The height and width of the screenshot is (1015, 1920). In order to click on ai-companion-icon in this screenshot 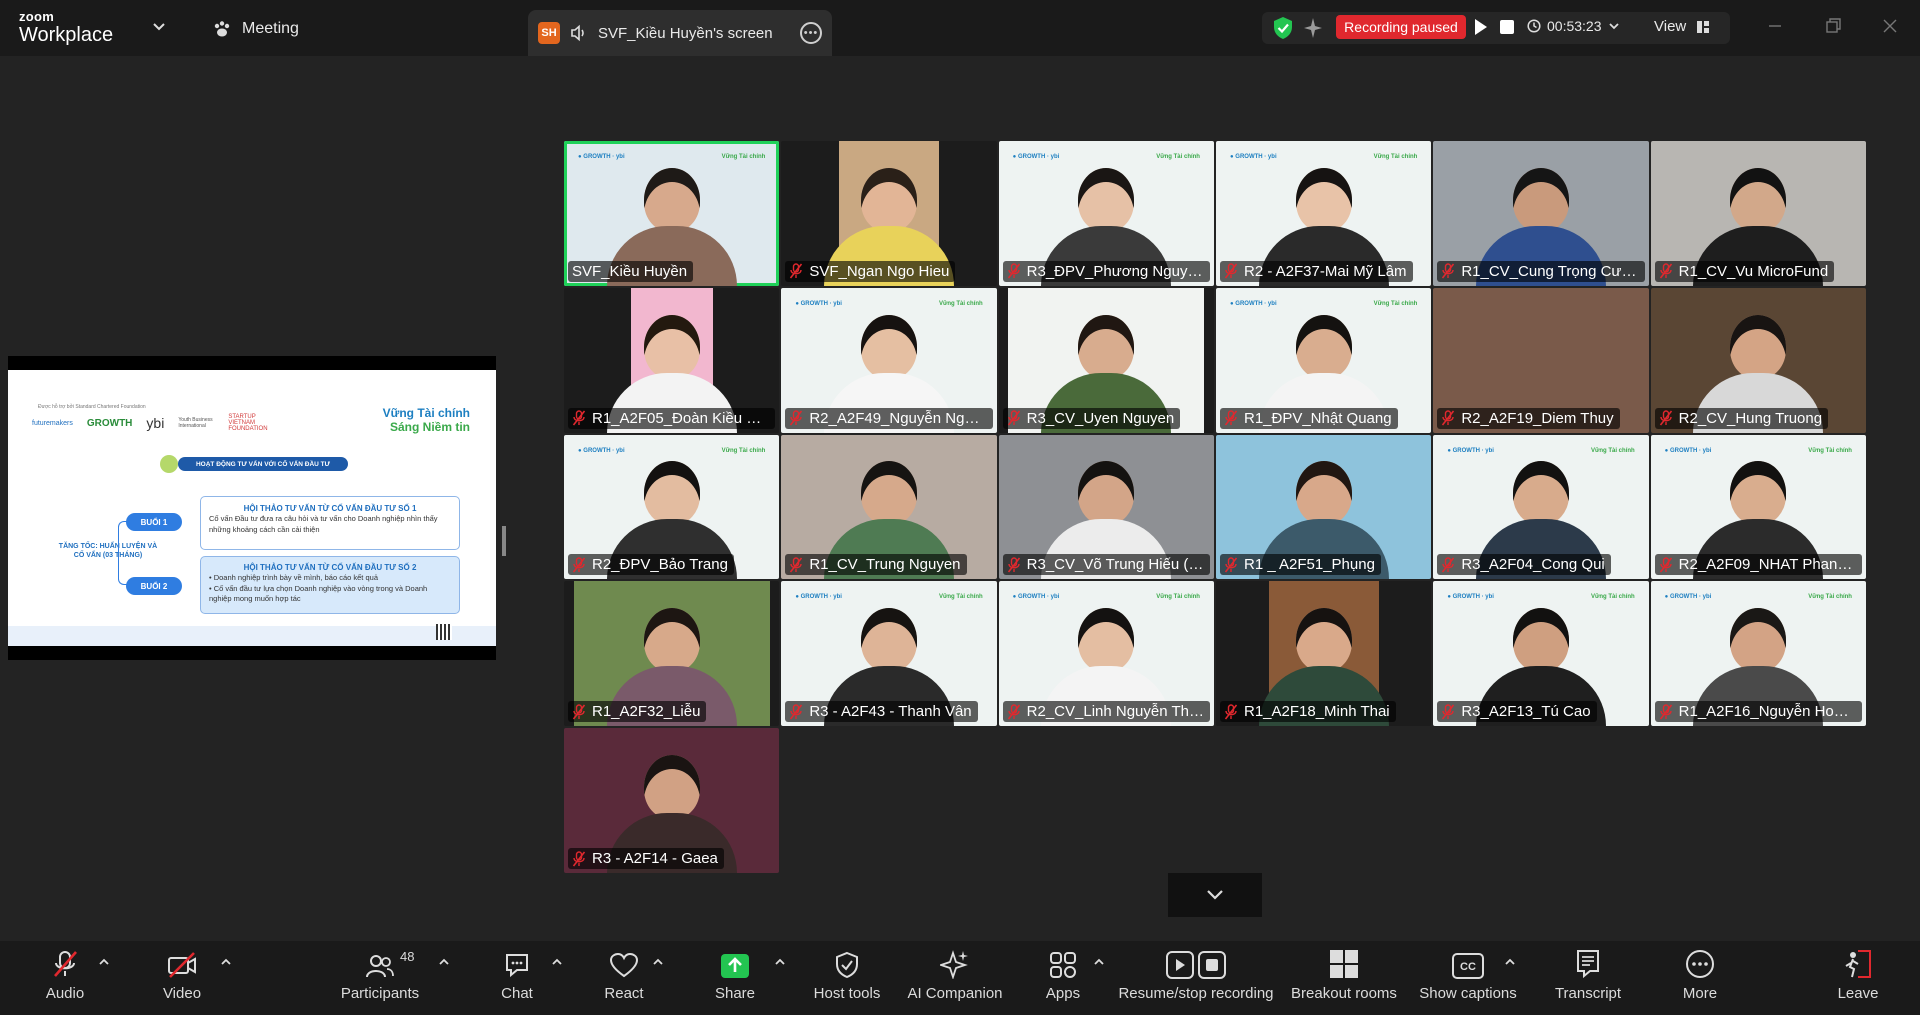, I will do `click(954, 964)`.